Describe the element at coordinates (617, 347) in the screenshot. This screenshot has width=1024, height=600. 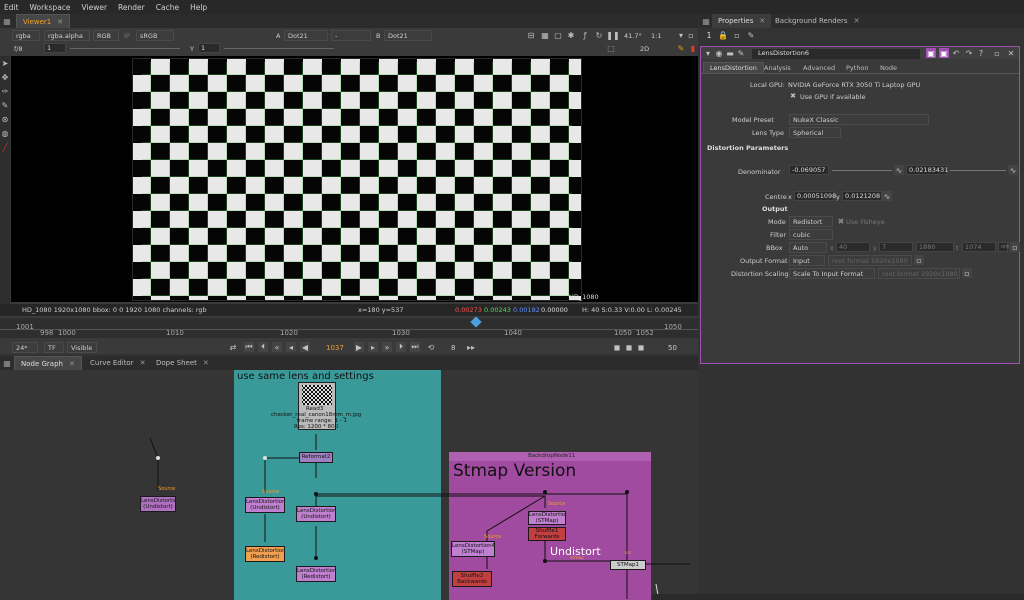
I see `cache-stop-icon: ◼` at that location.